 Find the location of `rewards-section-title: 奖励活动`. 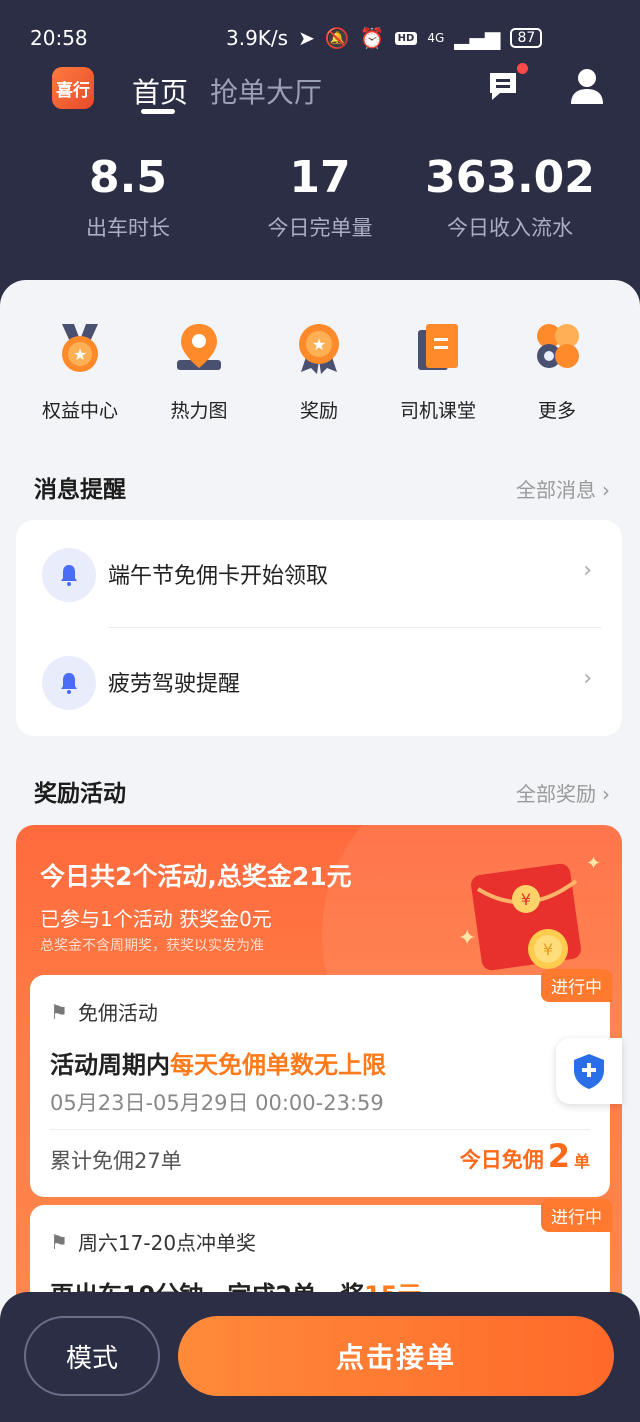

rewards-section-title: 奖励活动 is located at coordinates (80, 794).